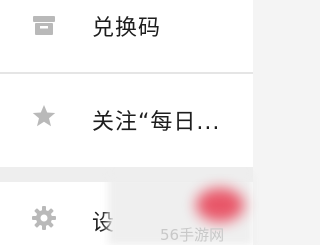 This screenshot has height=245, width=320. I want to click on gift-box-icon, so click(44, 25).